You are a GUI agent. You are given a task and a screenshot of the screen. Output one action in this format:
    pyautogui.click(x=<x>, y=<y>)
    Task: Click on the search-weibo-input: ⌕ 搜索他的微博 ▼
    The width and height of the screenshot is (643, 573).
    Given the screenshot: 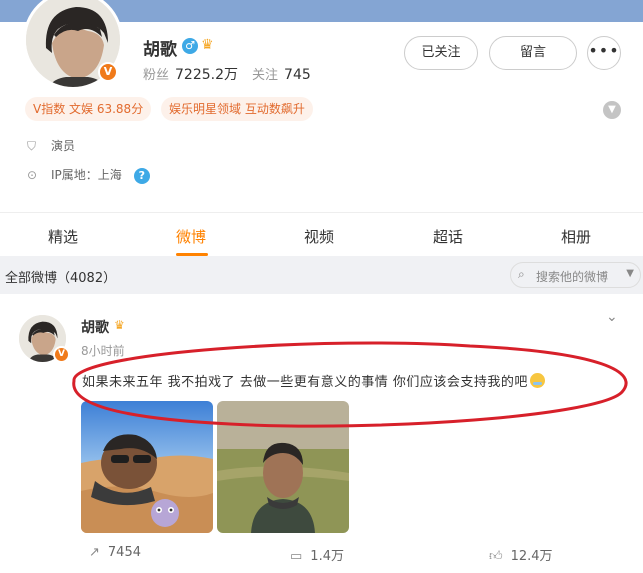 What is the action you would take?
    pyautogui.click(x=575, y=275)
    